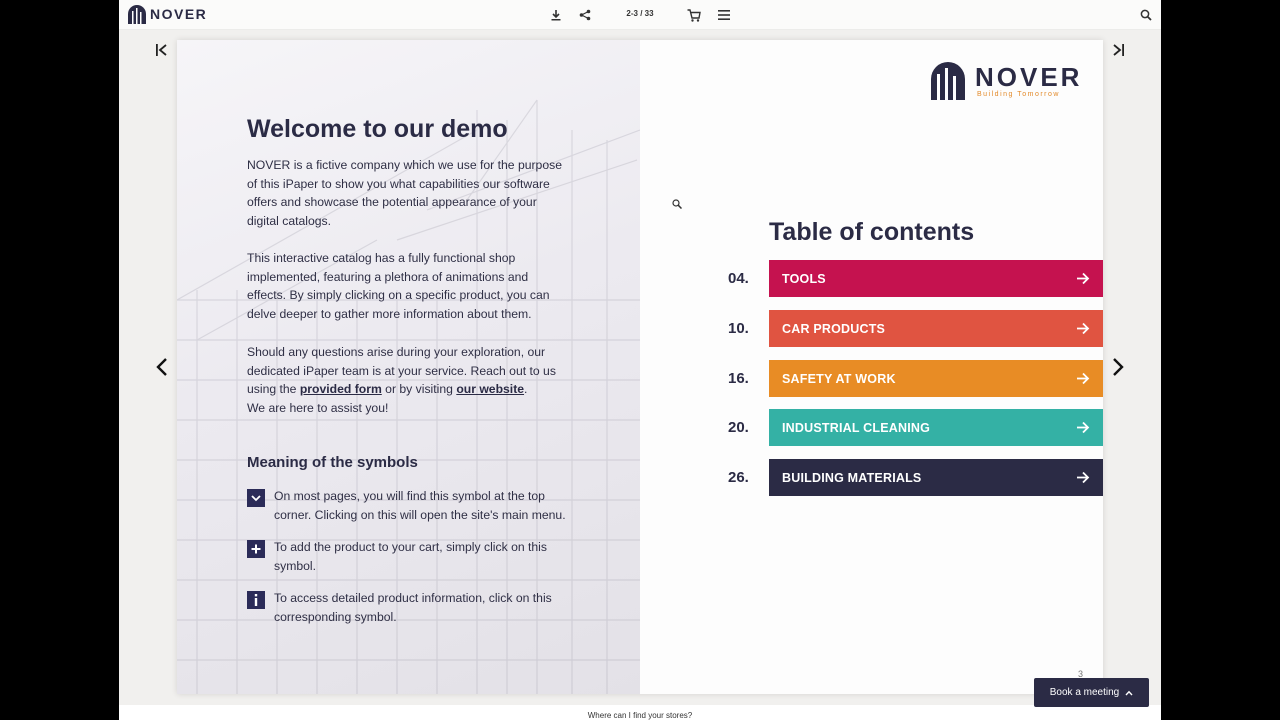 The width and height of the screenshot is (1280, 720). I want to click on toc-link-safety-at-work: SAFETY AT WORK, so click(936, 378).